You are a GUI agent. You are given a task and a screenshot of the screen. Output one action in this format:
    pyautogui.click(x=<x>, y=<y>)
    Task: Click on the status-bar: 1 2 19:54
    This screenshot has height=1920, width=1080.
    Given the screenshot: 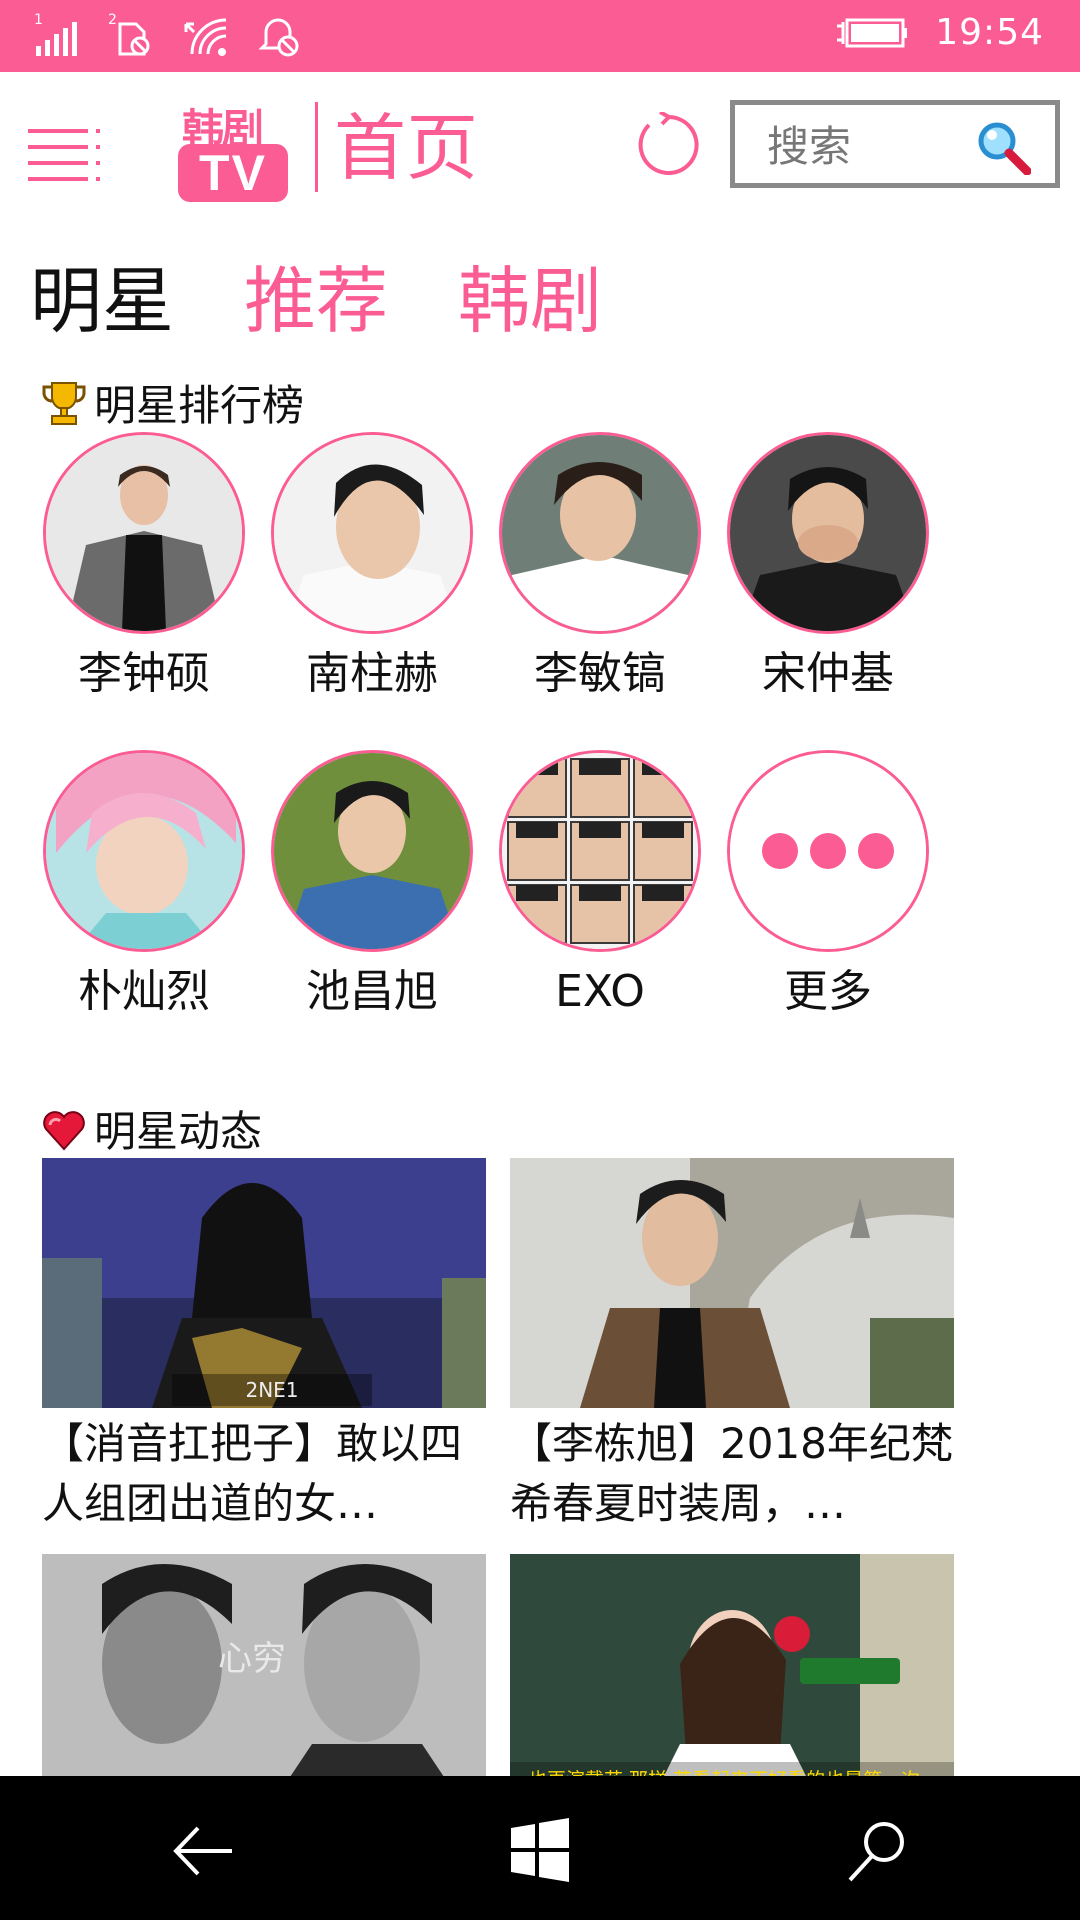 What is the action you would take?
    pyautogui.click(x=540, y=36)
    